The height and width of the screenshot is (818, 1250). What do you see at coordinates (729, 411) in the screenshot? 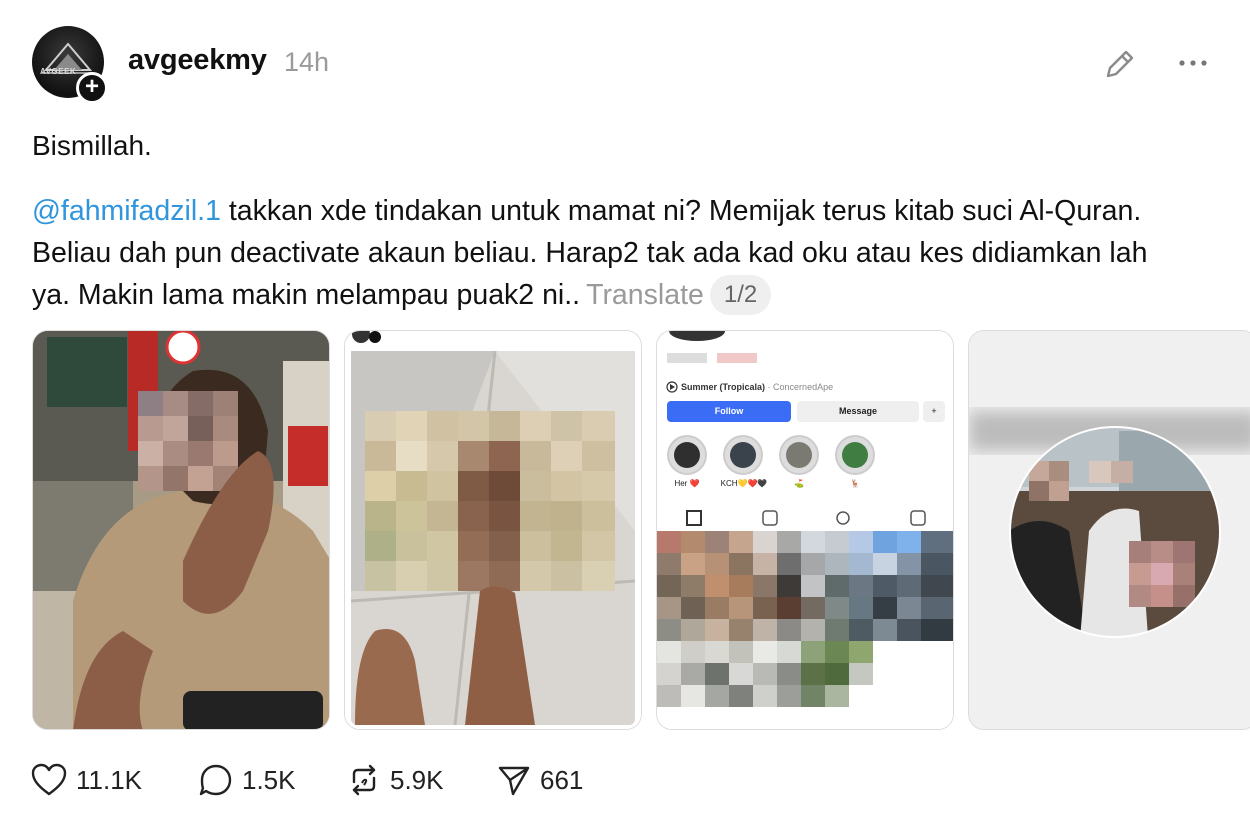
I see `profile-follow-button: Follow` at bounding box center [729, 411].